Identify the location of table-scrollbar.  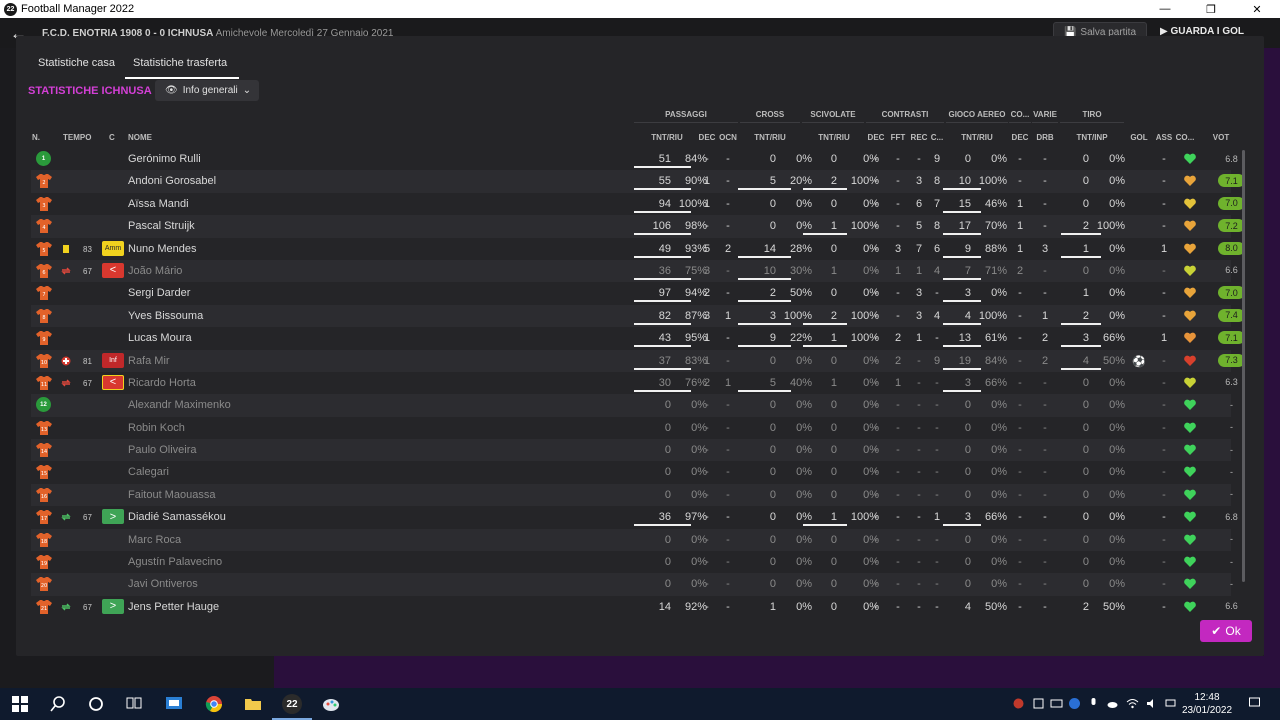
(1243, 366).